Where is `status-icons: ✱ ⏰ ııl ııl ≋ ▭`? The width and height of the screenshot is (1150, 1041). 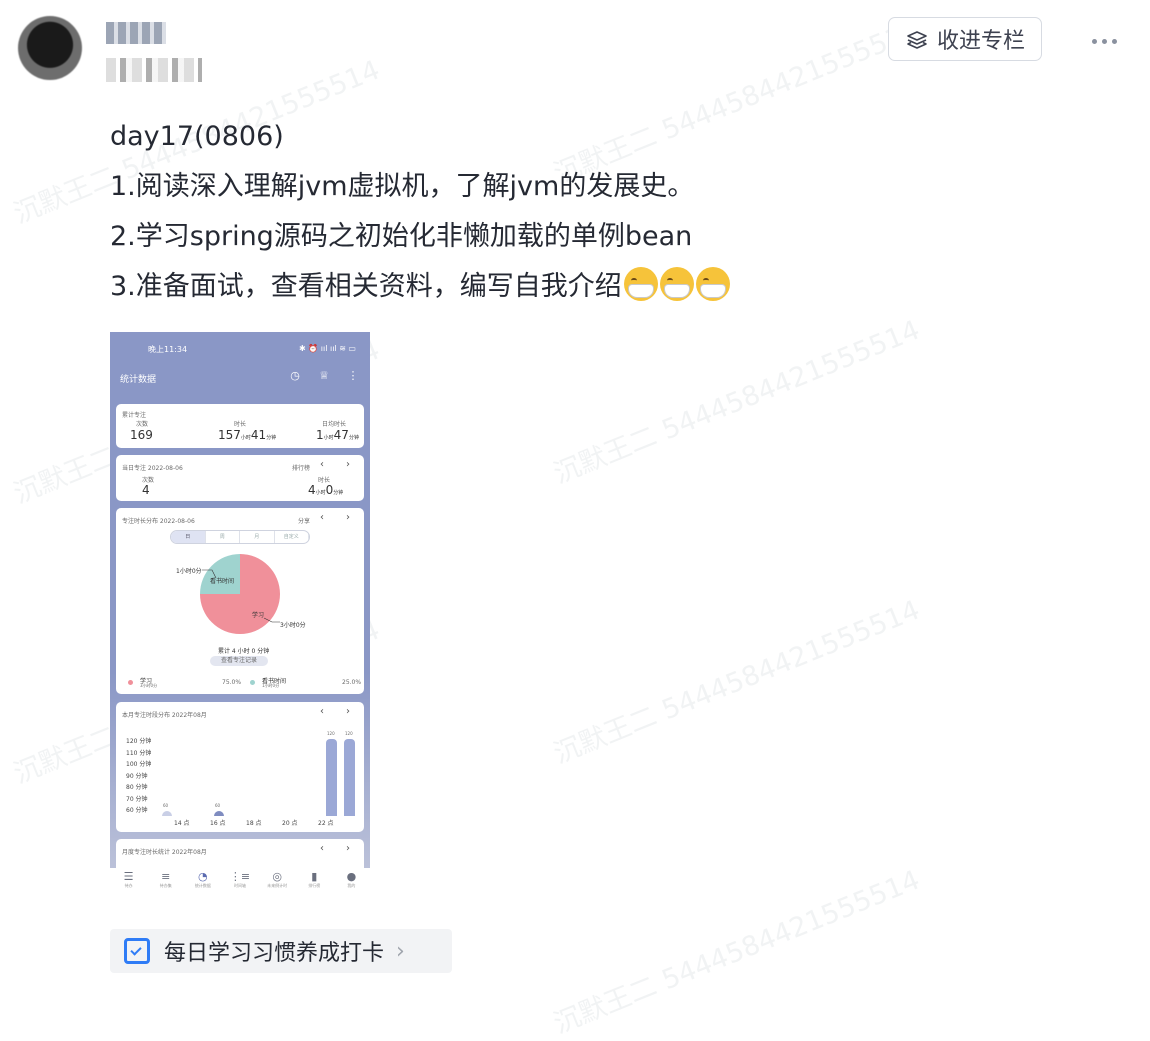
status-icons: ✱ ⏰ ııl ııl ≋ ▭ is located at coordinates (327, 348).